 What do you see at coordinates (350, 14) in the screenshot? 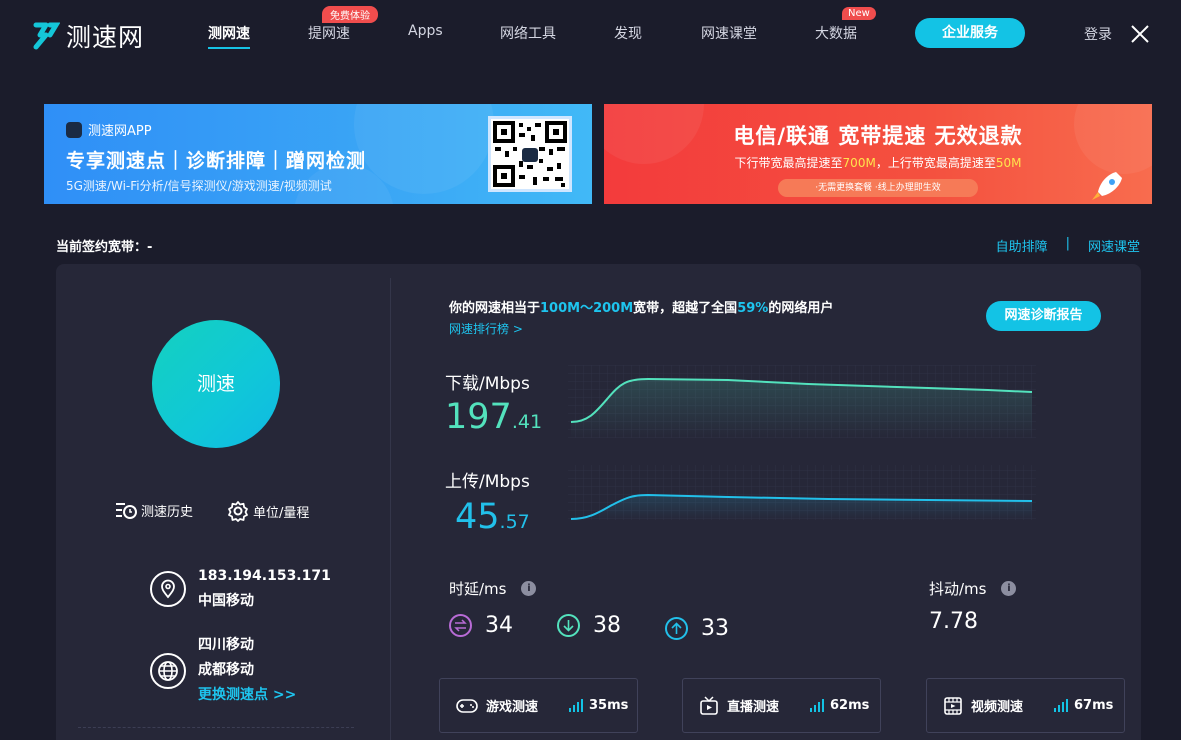
I see `free-trial-badge: 免费体验` at bounding box center [350, 14].